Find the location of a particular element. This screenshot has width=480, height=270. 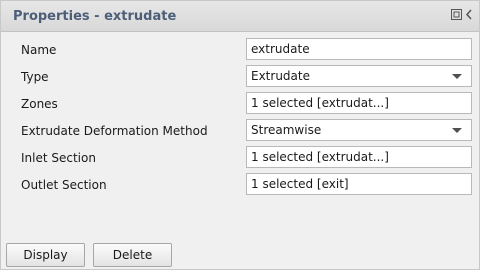

panel-title: Properties - extrudate is located at coordinates (95, 16).